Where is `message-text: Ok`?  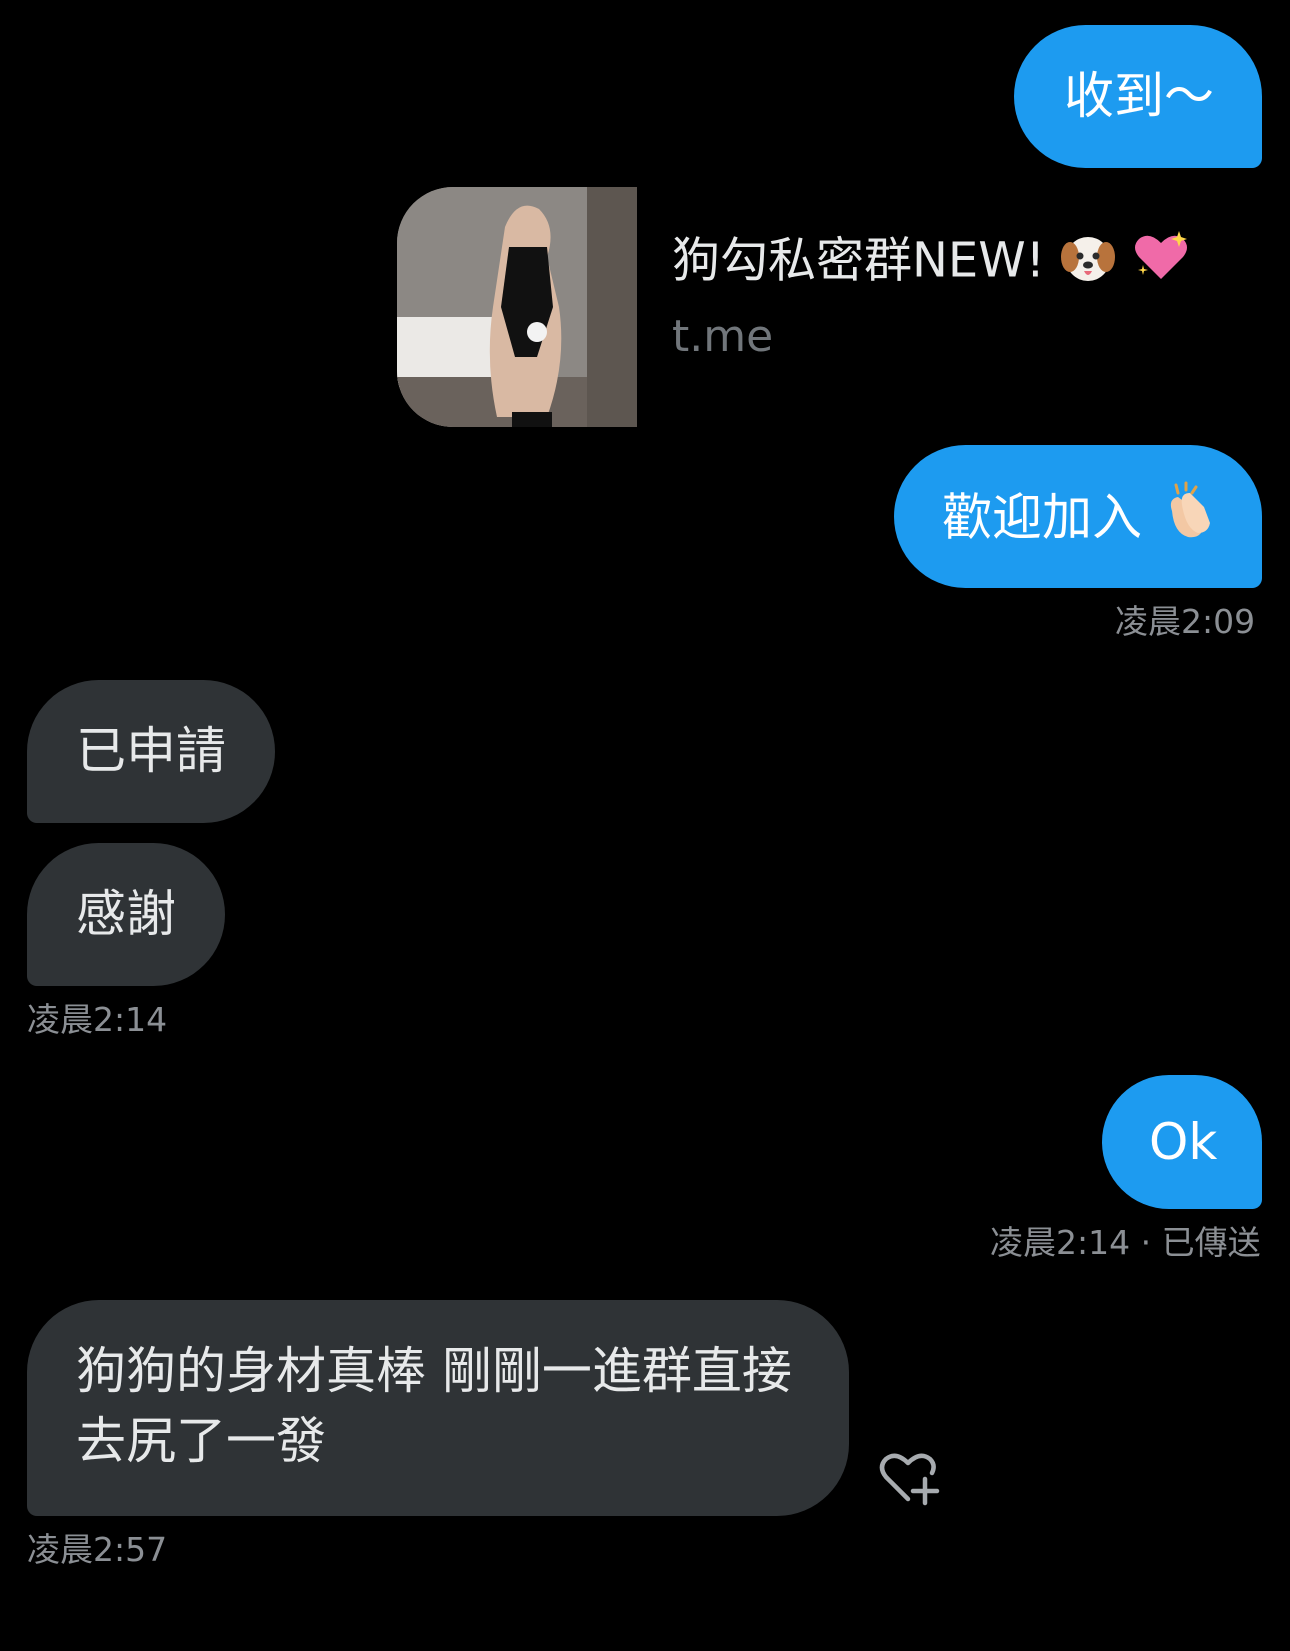
message-text: Ok is located at coordinates (1183, 1142).